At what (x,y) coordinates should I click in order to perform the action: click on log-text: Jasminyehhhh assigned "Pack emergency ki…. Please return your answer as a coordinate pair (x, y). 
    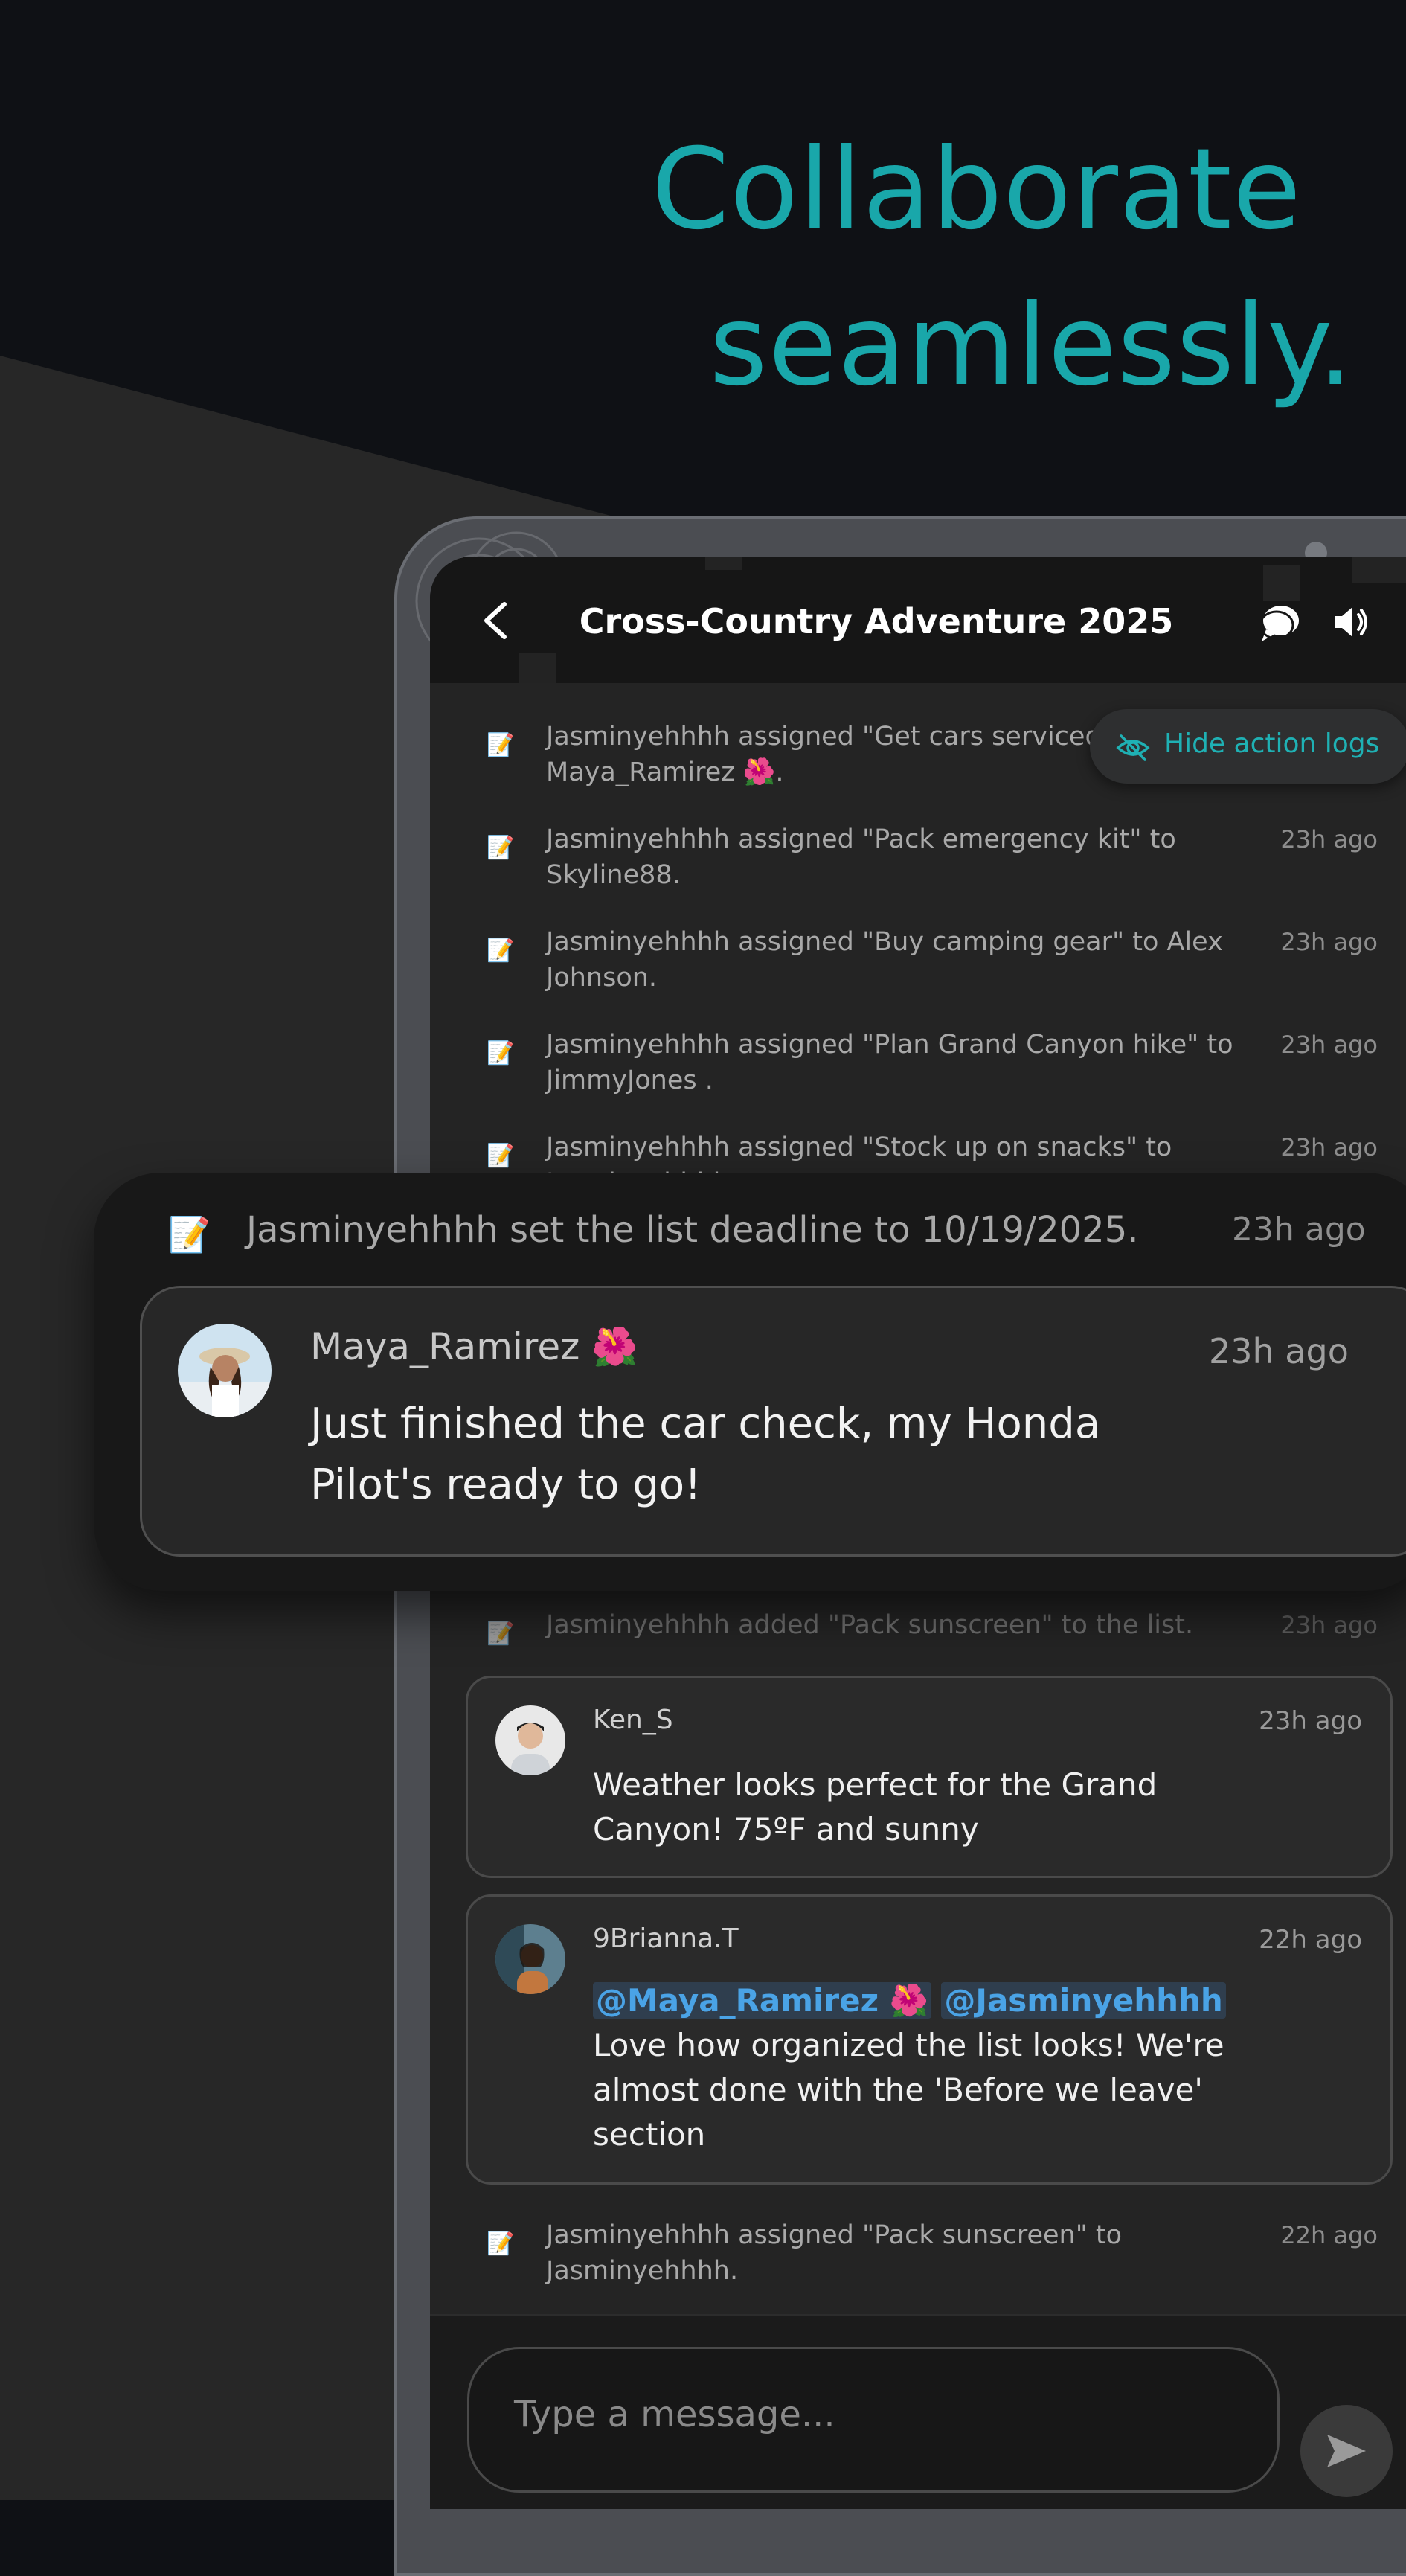
    Looking at the image, I should click on (861, 857).